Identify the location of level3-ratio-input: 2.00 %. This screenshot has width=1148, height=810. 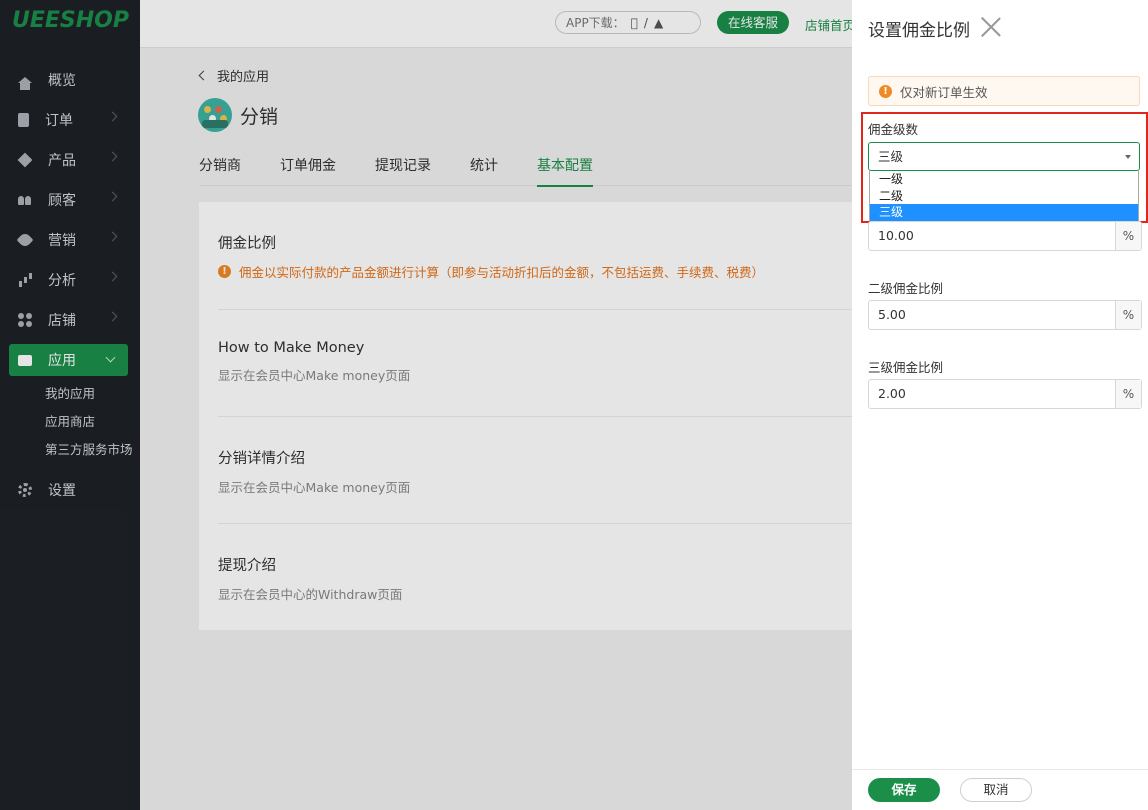
(1005, 394).